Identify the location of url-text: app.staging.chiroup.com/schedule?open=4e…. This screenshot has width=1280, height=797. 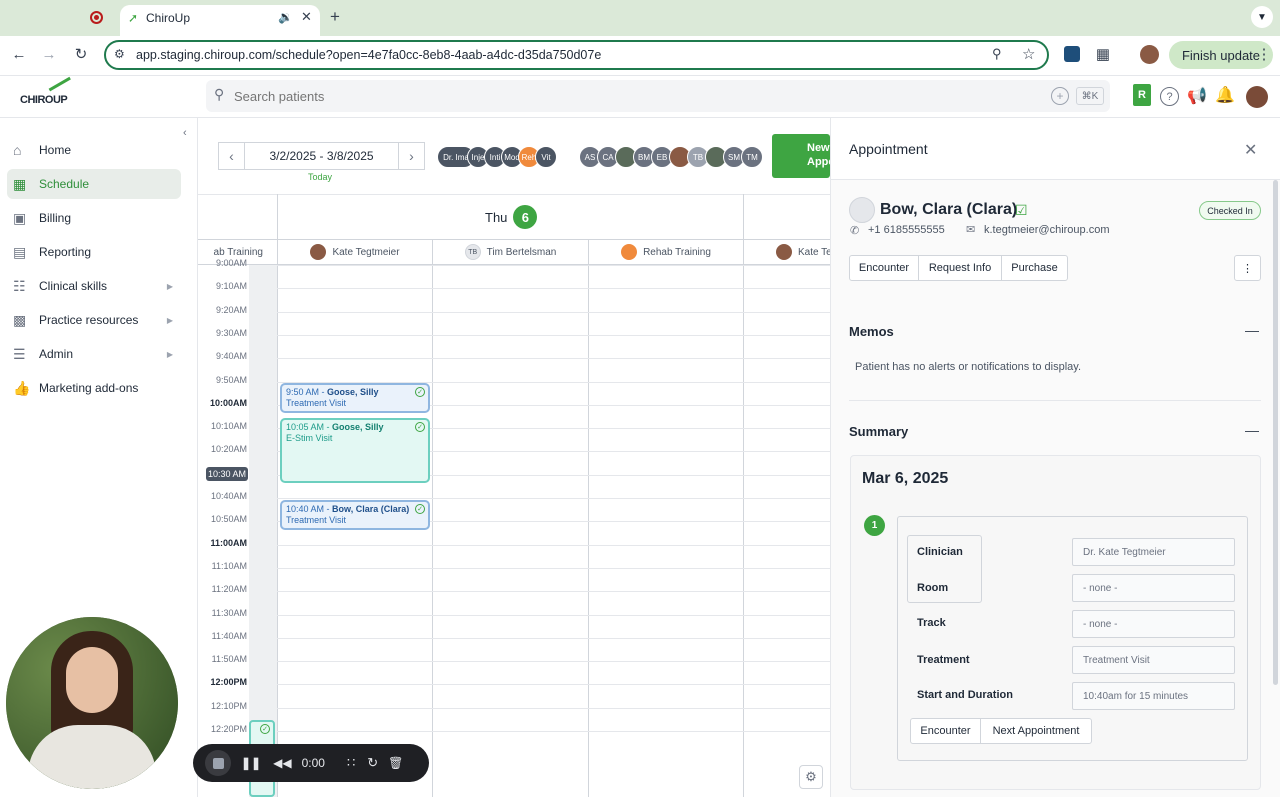
(368, 55).